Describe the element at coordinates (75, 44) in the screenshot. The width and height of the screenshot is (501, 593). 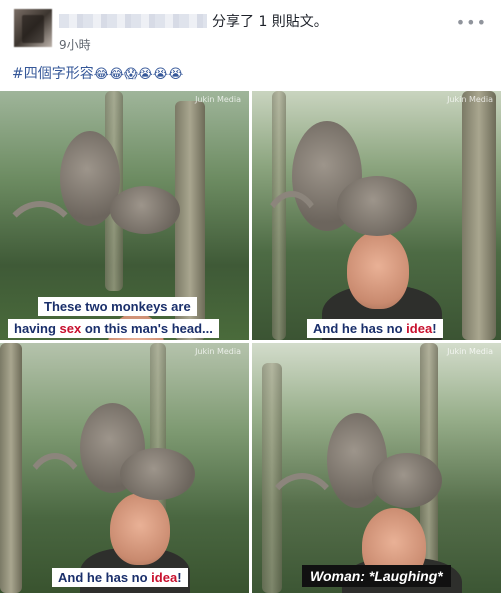
I see `post-timestamp: 9小時` at that location.